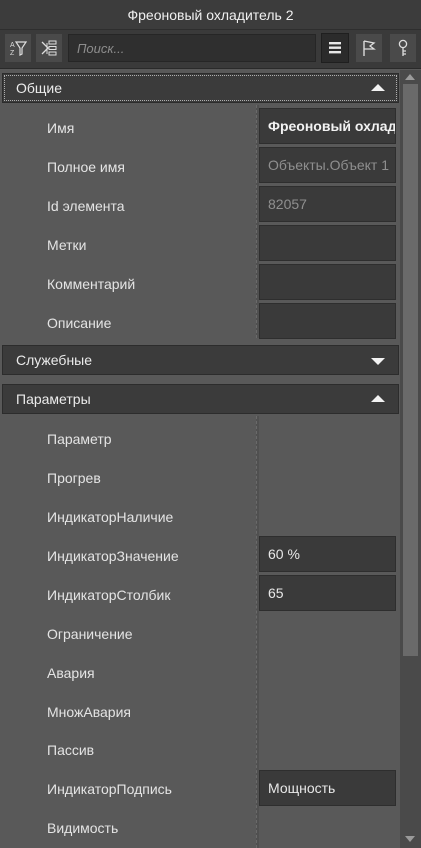 This screenshot has width=421, height=848. What do you see at coordinates (403, 48) in the screenshot?
I see `key-icon` at bounding box center [403, 48].